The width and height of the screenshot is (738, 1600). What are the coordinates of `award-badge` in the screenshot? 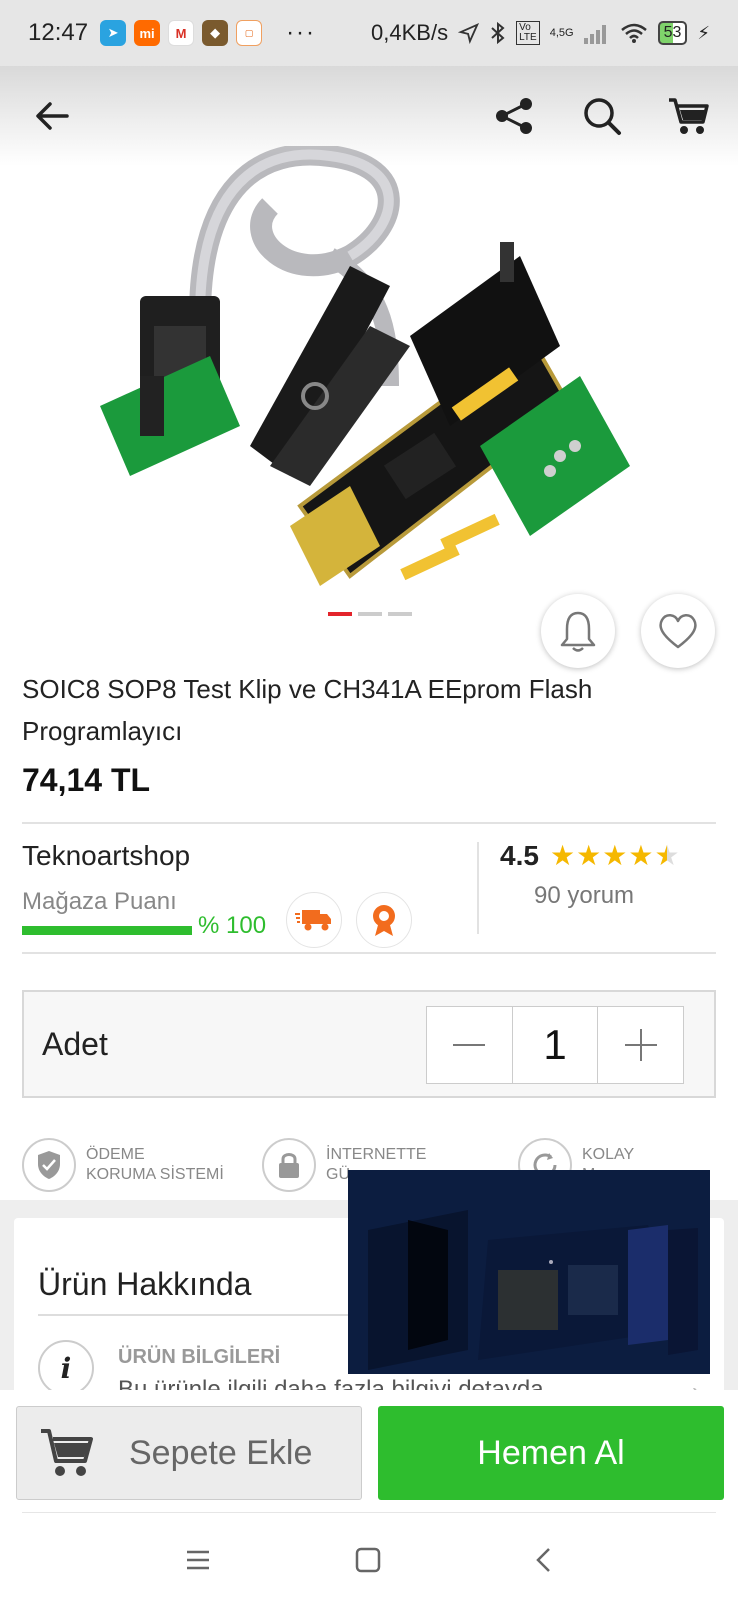 It's located at (384, 920).